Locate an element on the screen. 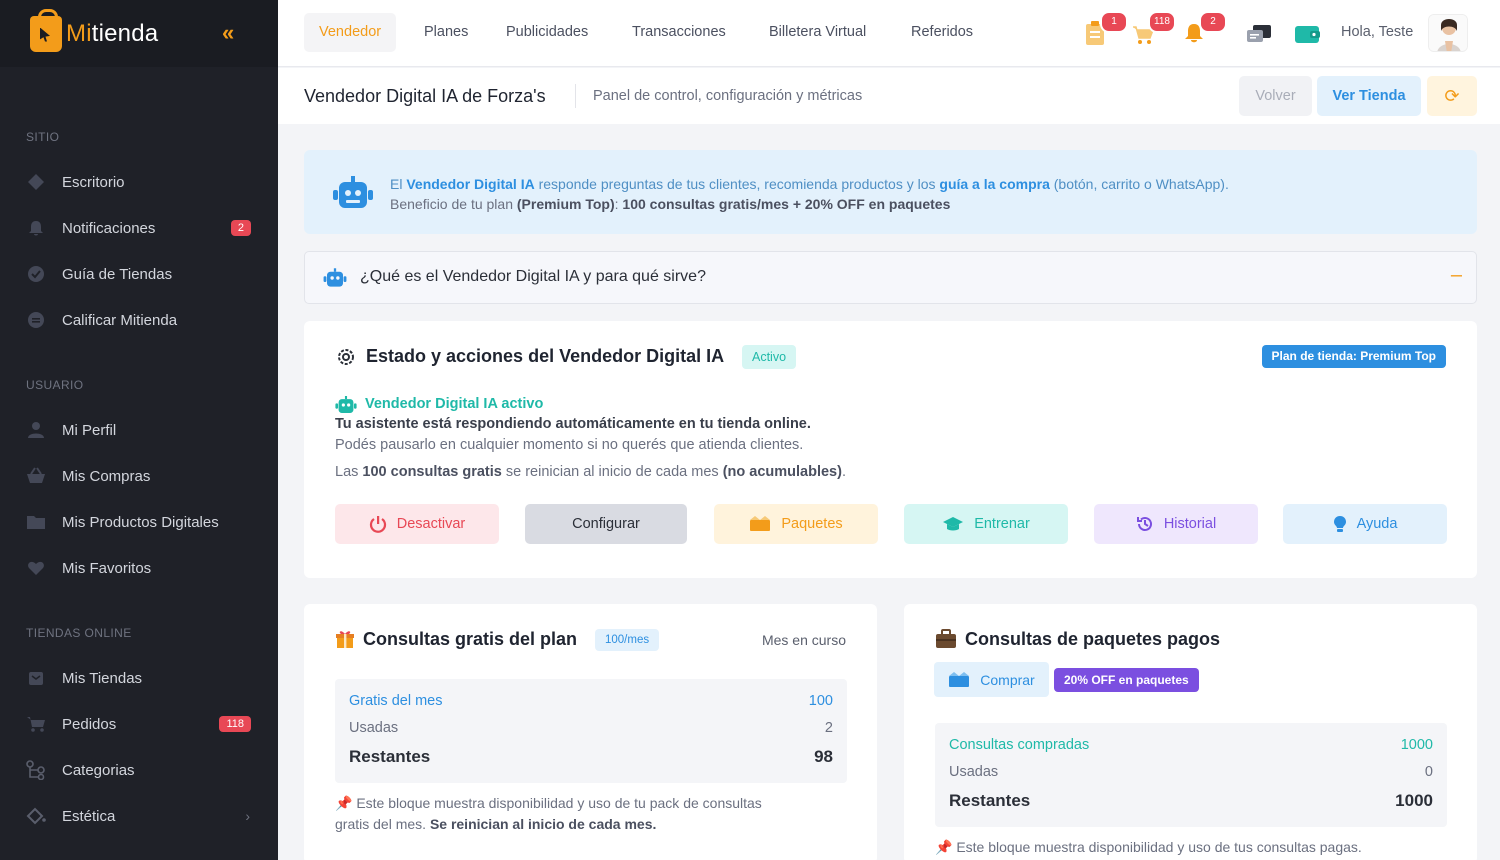 This screenshot has width=1500, height=860. sidebar-item-mi-perfil: Mi Perfil is located at coordinates (139, 430).